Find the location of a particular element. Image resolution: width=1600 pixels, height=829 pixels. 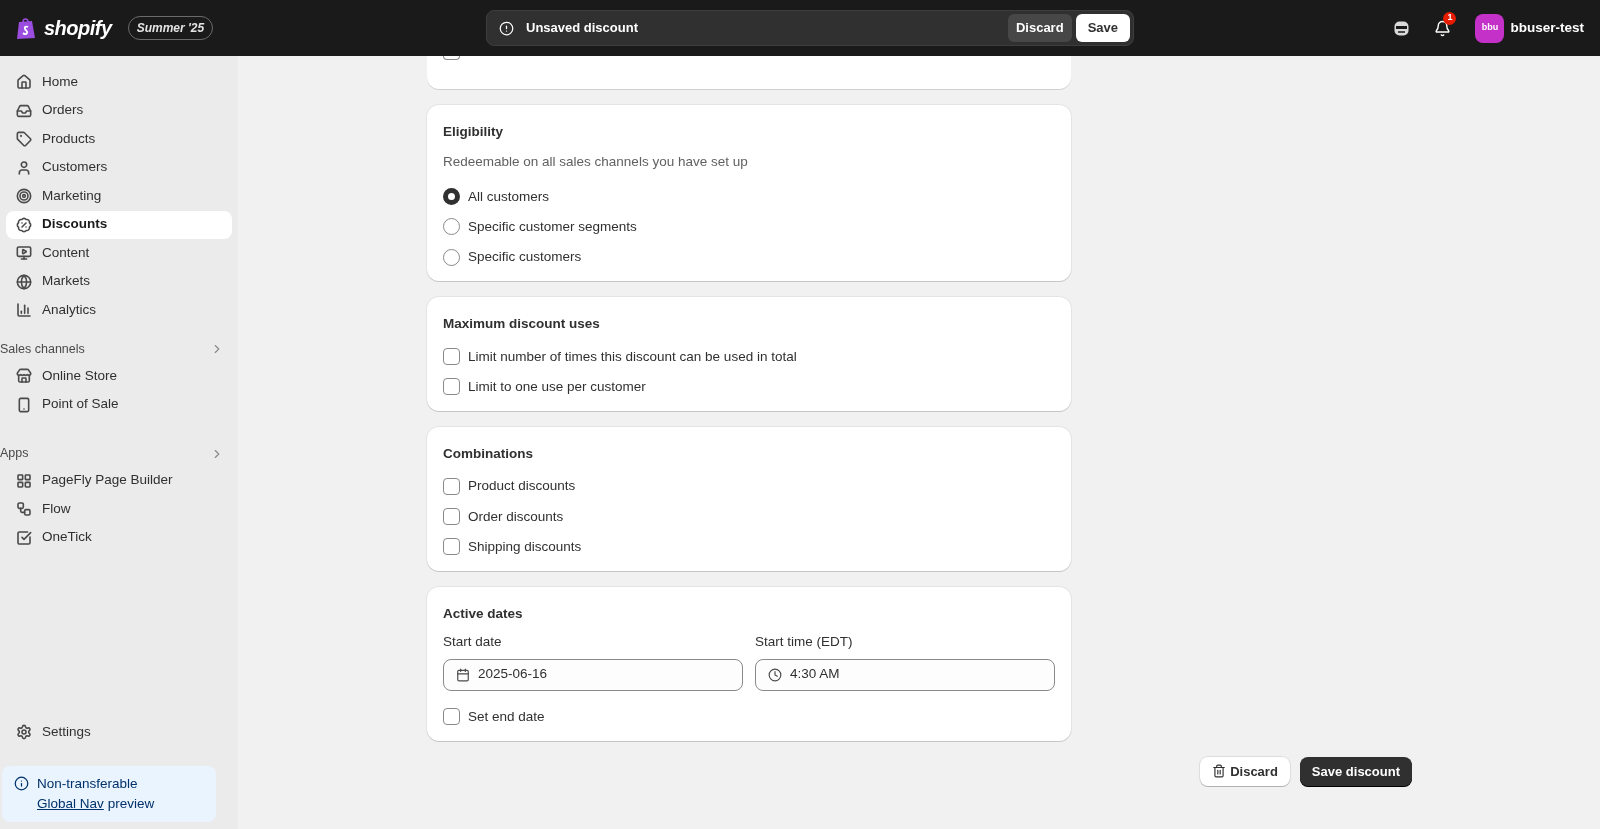

workflow-icon is located at coordinates (24, 509).